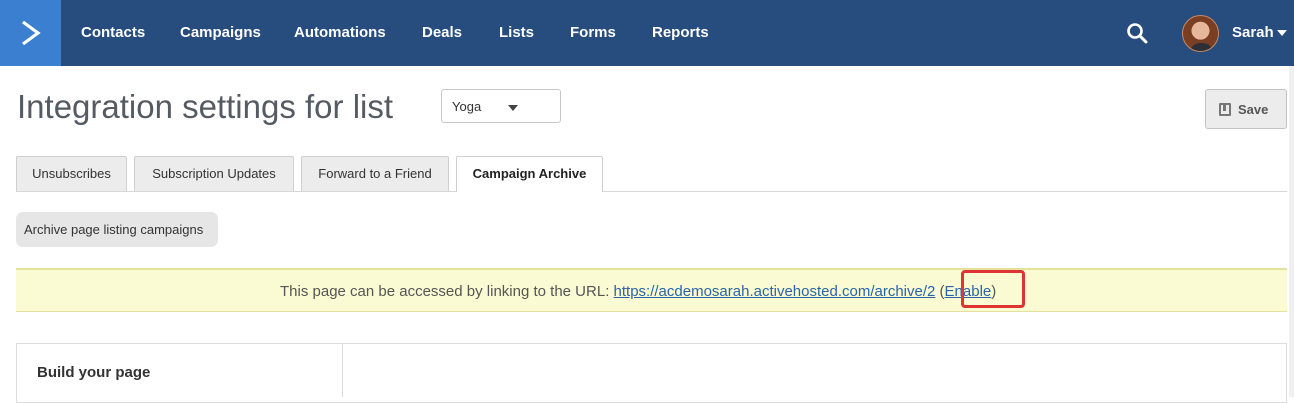 The image size is (1294, 403). What do you see at coordinates (342, 370) in the screenshot?
I see `panel-divider` at bounding box center [342, 370].